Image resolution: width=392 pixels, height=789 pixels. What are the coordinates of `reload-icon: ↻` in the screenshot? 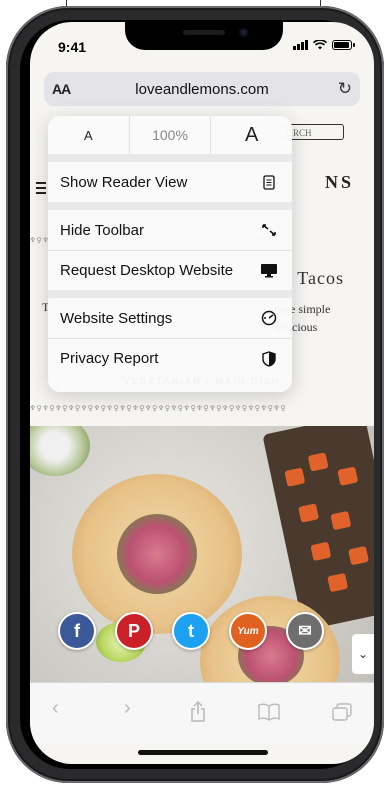 It's located at (345, 89).